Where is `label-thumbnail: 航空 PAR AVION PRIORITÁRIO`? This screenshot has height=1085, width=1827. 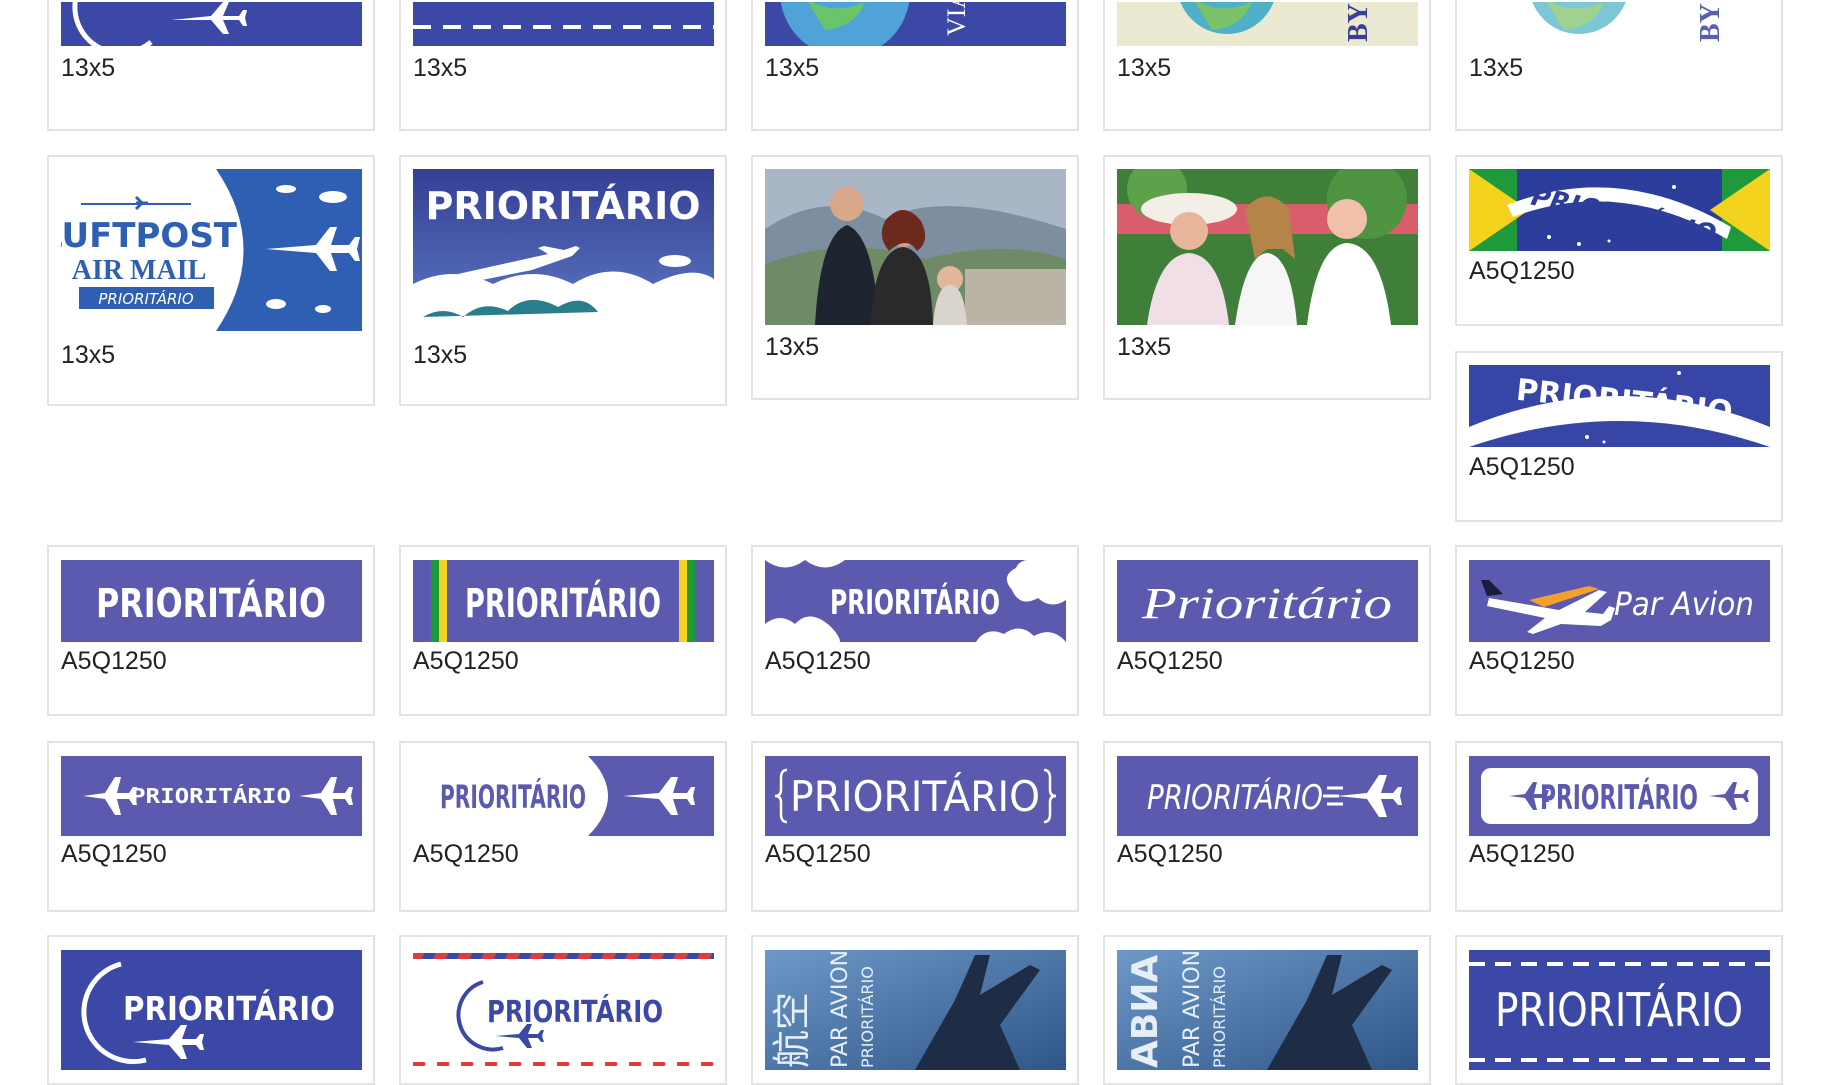 label-thumbnail: 航空 PAR AVION PRIORITÁRIO is located at coordinates (915, 1010).